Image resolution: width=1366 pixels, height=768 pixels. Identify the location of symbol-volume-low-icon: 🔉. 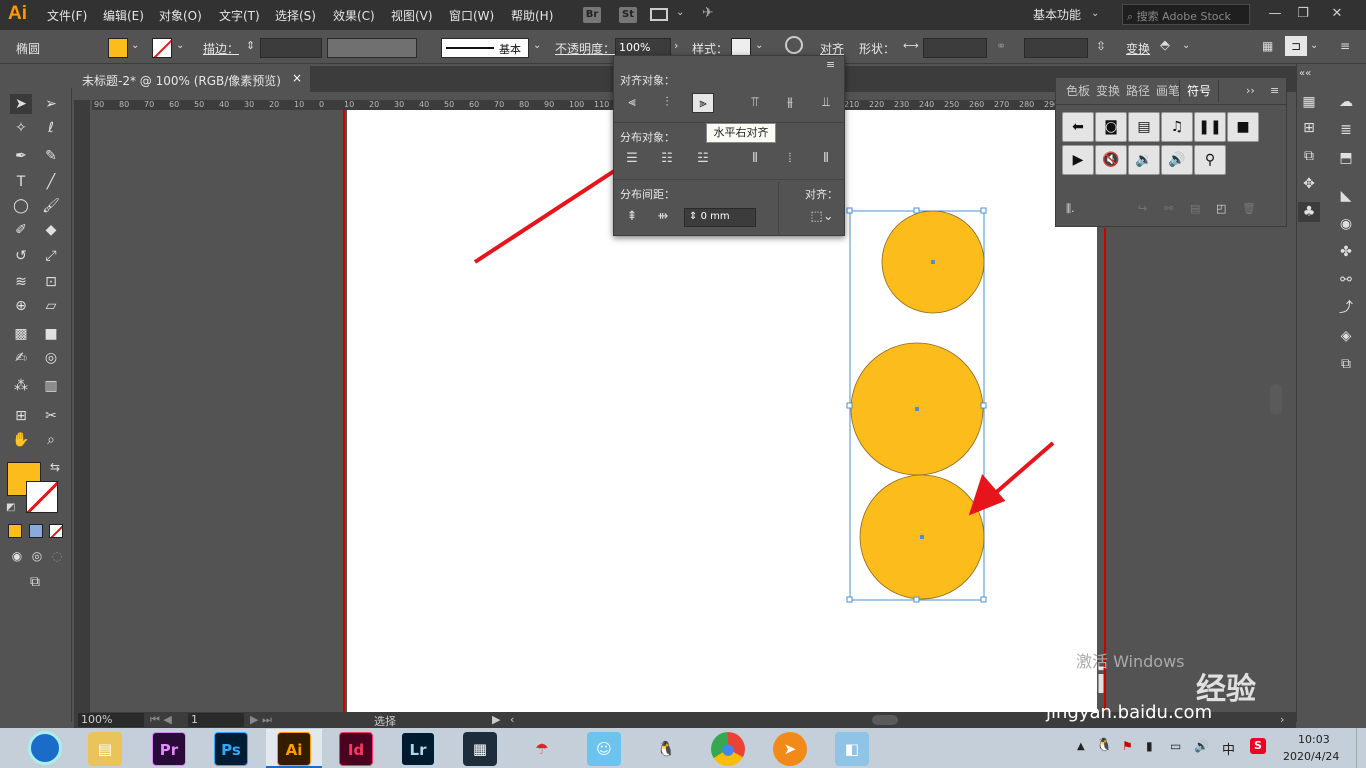
(1144, 160).